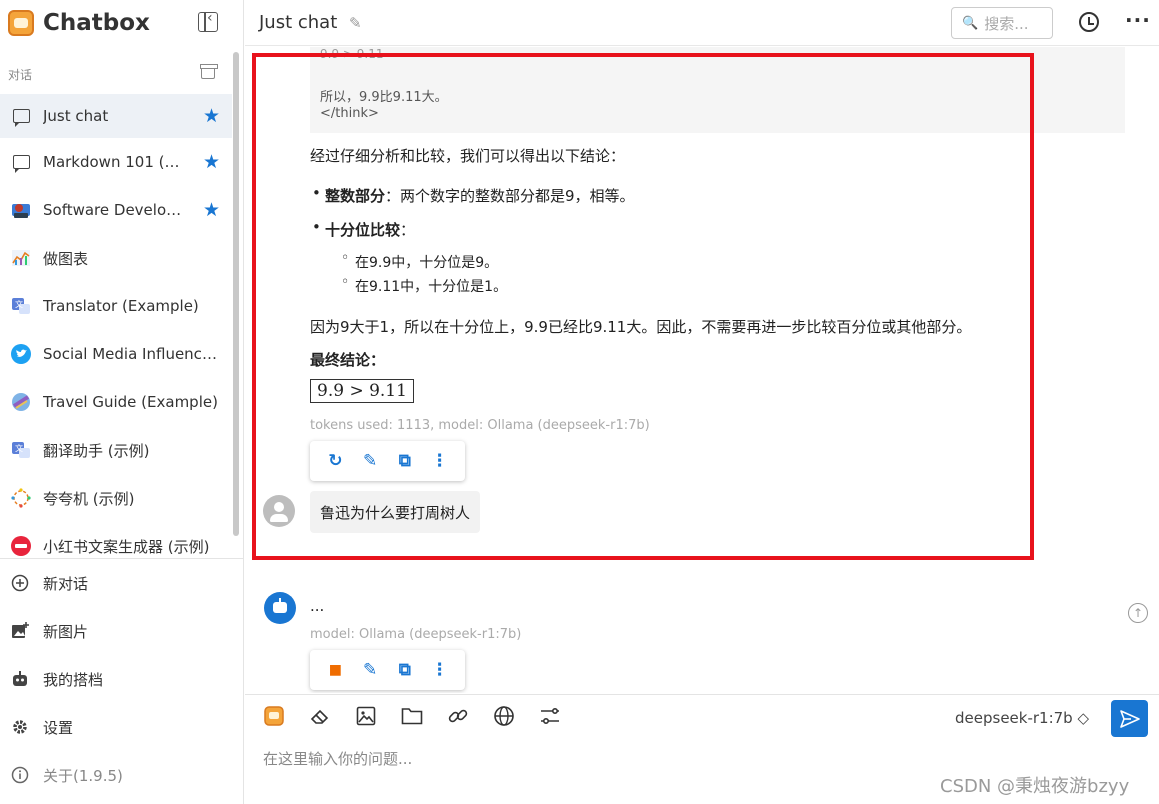 Image resolution: width=1159 pixels, height=804 pixels. What do you see at coordinates (362, 391) in the screenshot?
I see `final-math-box: 9.9 > 9.11` at bounding box center [362, 391].